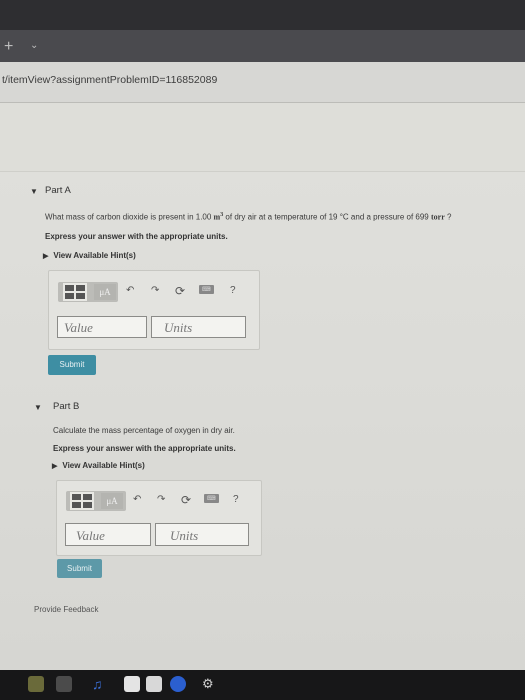  What do you see at coordinates (66, 406) in the screenshot?
I see `part-b-title: Part B` at bounding box center [66, 406].